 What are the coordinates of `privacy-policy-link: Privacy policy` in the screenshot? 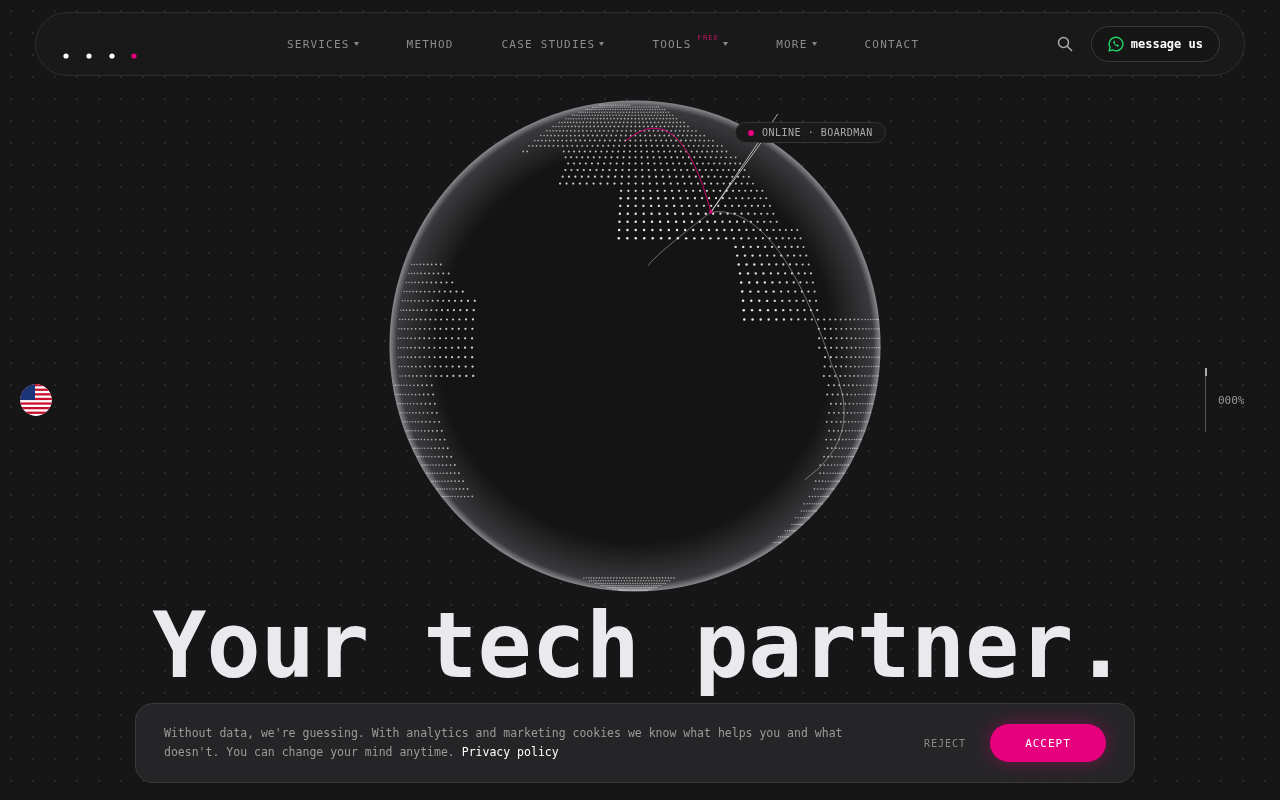 It's located at (510, 752).